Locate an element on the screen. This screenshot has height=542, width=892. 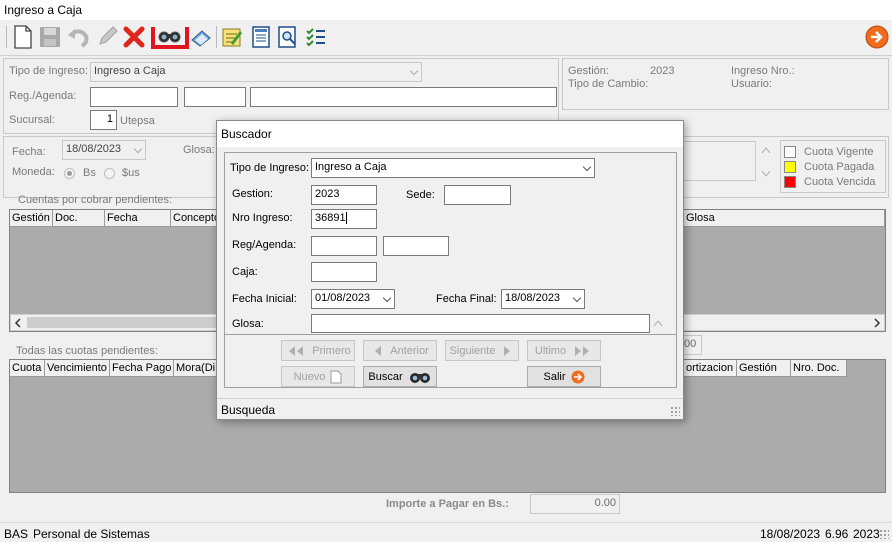
dlg-gestion-field: 2023 is located at coordinates (344, 195).